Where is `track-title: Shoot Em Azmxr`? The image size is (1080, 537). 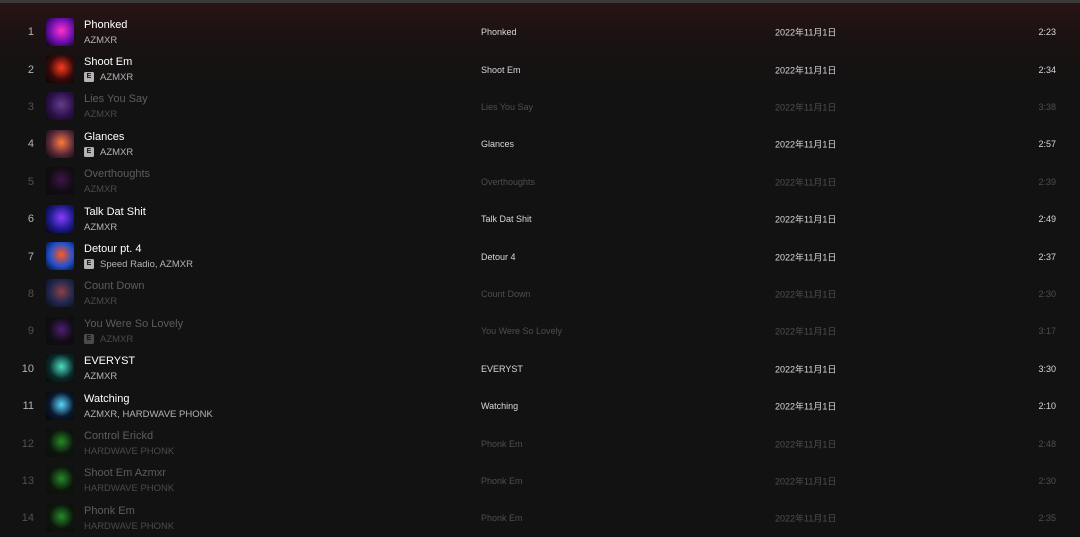 track-title: Shoot Em Azmxr is located at coordinates (125, 473).